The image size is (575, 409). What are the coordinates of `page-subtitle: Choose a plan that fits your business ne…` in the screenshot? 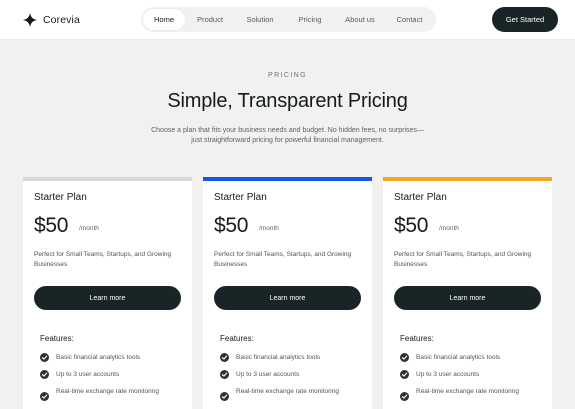 It's located at (287, 135).